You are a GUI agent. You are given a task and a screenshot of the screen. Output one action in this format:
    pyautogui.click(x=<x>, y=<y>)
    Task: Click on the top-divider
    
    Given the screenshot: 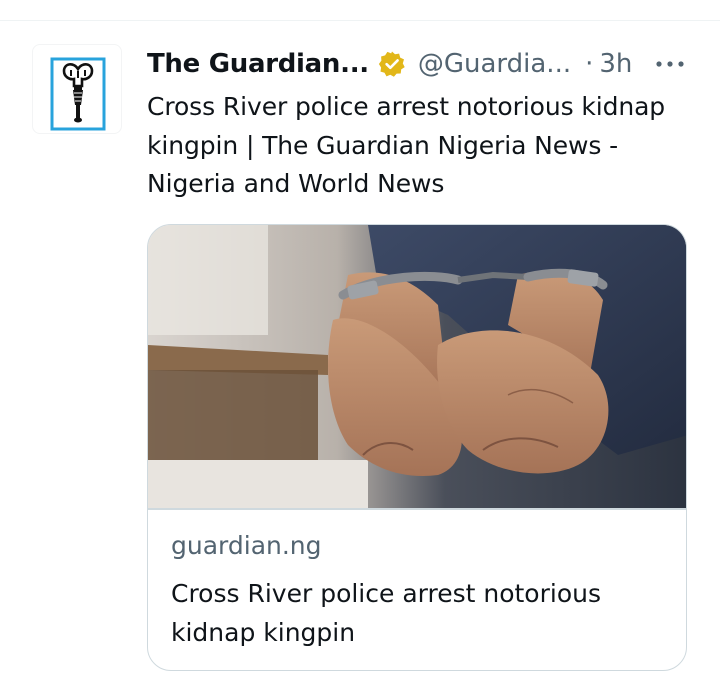 What is the action you would take?
    pyautogui.click(x=360, y=20)
    